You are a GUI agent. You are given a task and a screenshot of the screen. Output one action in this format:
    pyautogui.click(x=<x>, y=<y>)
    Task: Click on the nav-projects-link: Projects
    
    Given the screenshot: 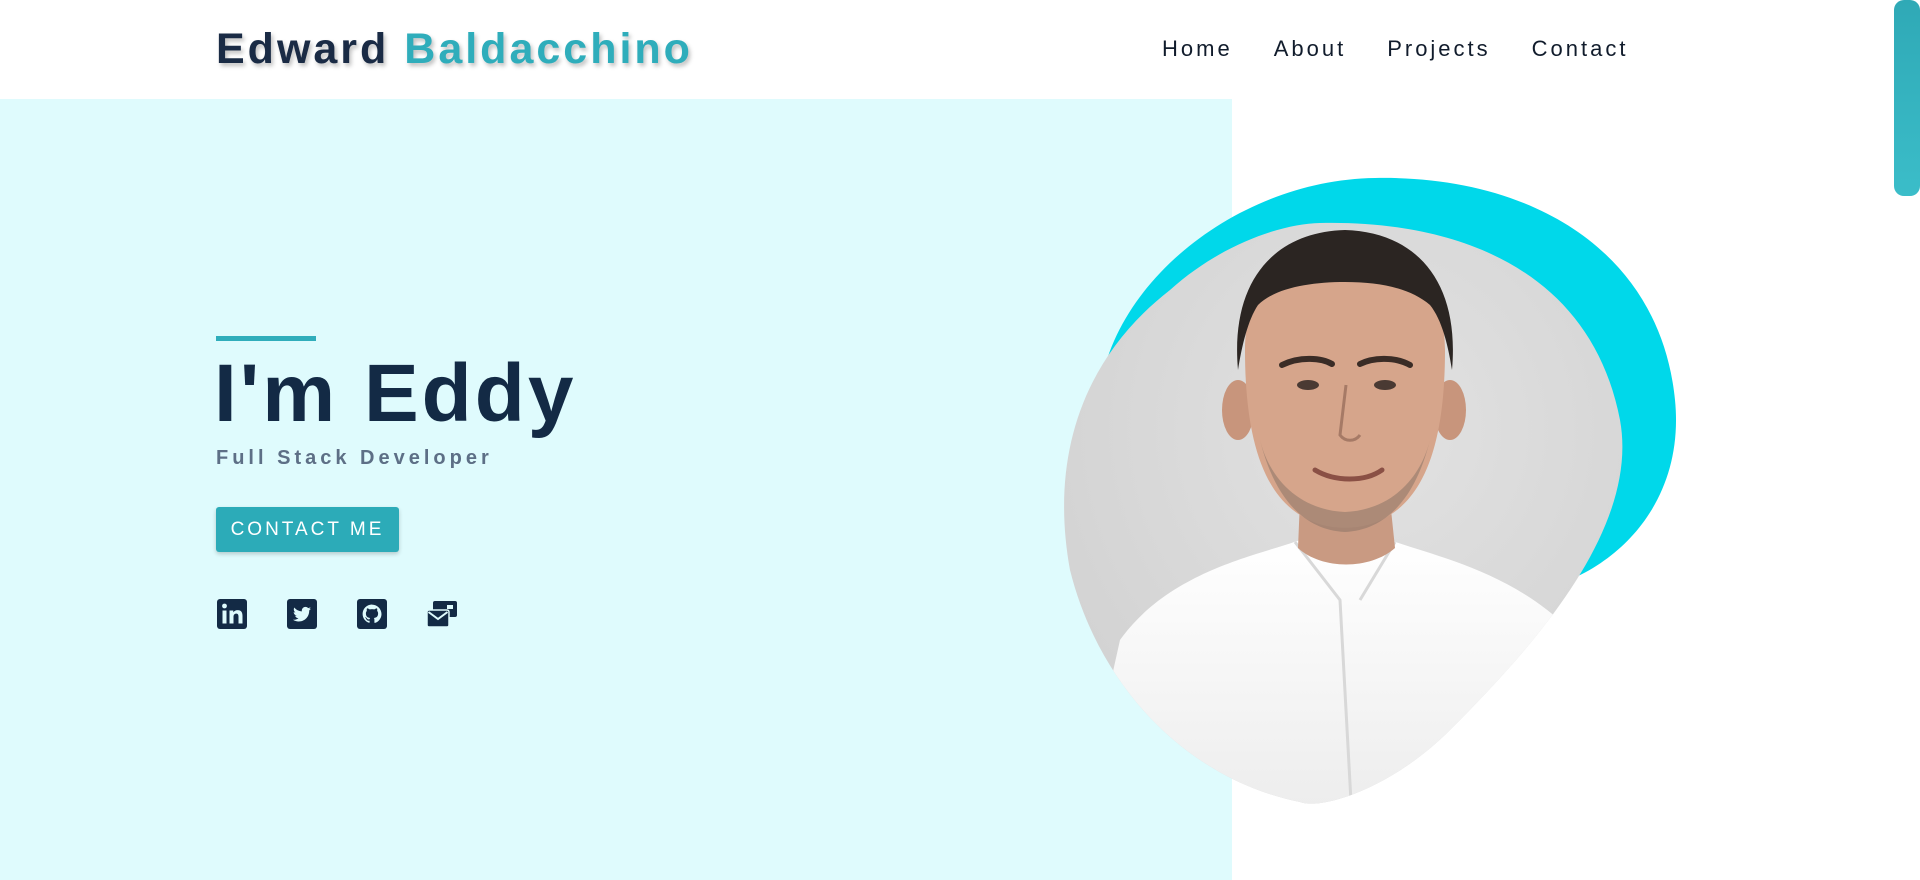 What is the action you would take?
    pyautogui.click(x=1438, y=49)
    